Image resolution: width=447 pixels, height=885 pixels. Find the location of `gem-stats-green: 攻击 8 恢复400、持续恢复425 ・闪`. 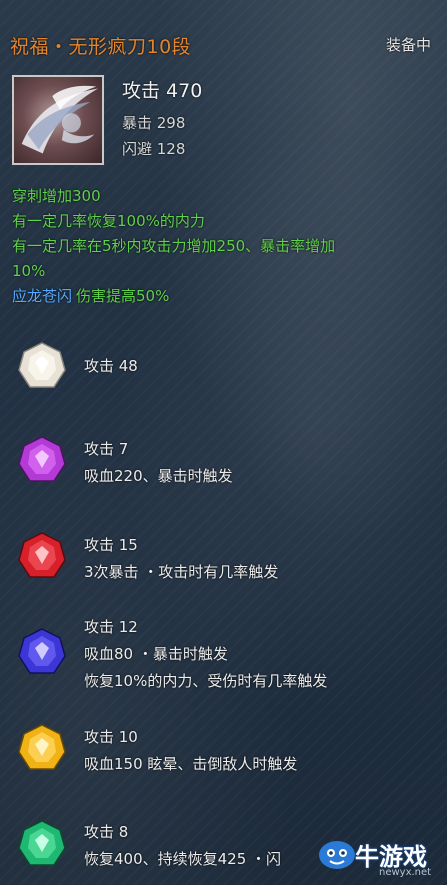

gem-stats-green: 攻击 8 恢复400、持续恢复425 ・闪 is located at coordinates (182, 846).